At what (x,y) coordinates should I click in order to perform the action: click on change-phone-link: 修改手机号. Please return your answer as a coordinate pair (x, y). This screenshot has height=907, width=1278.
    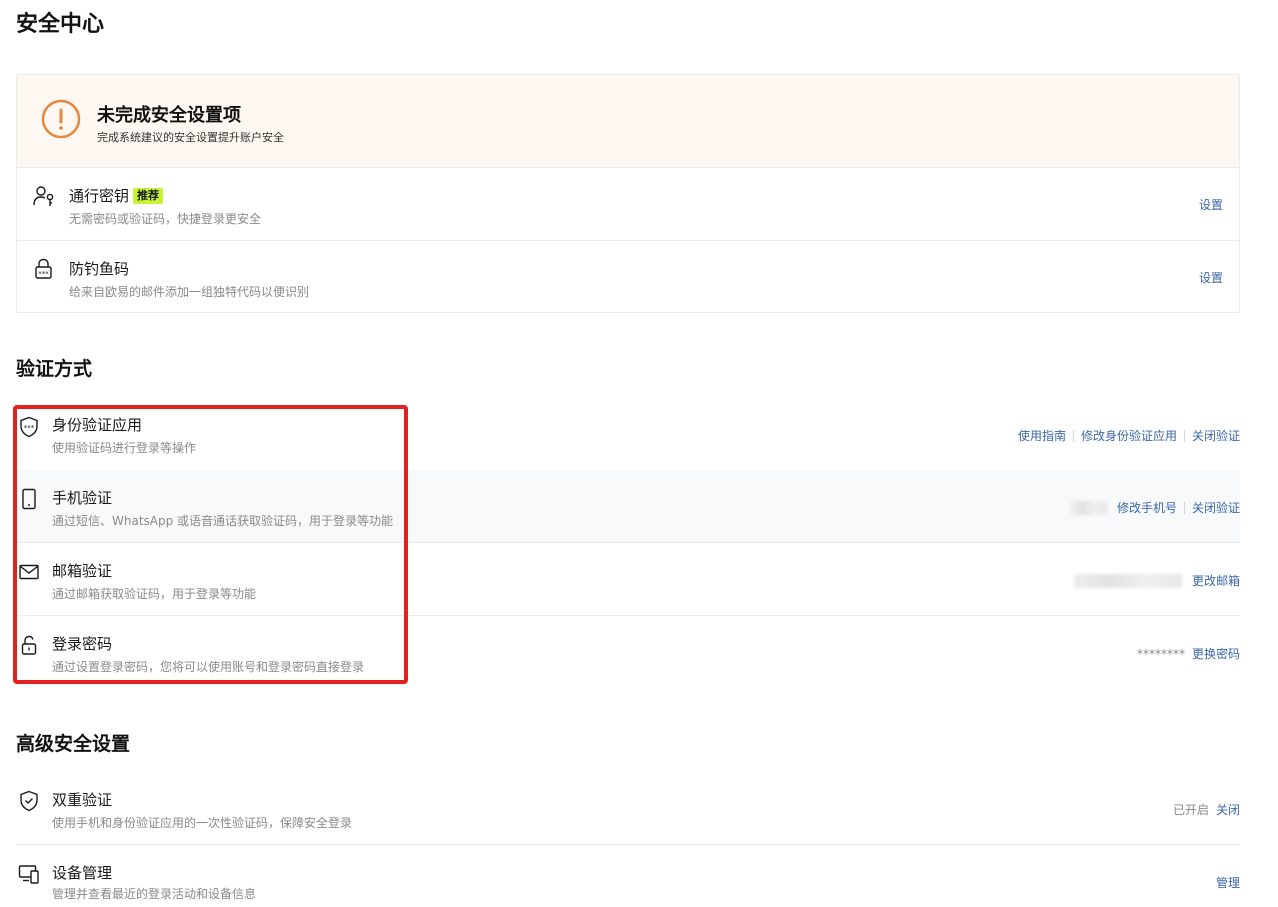
    Looking at the image, I should click on (1147, 507).